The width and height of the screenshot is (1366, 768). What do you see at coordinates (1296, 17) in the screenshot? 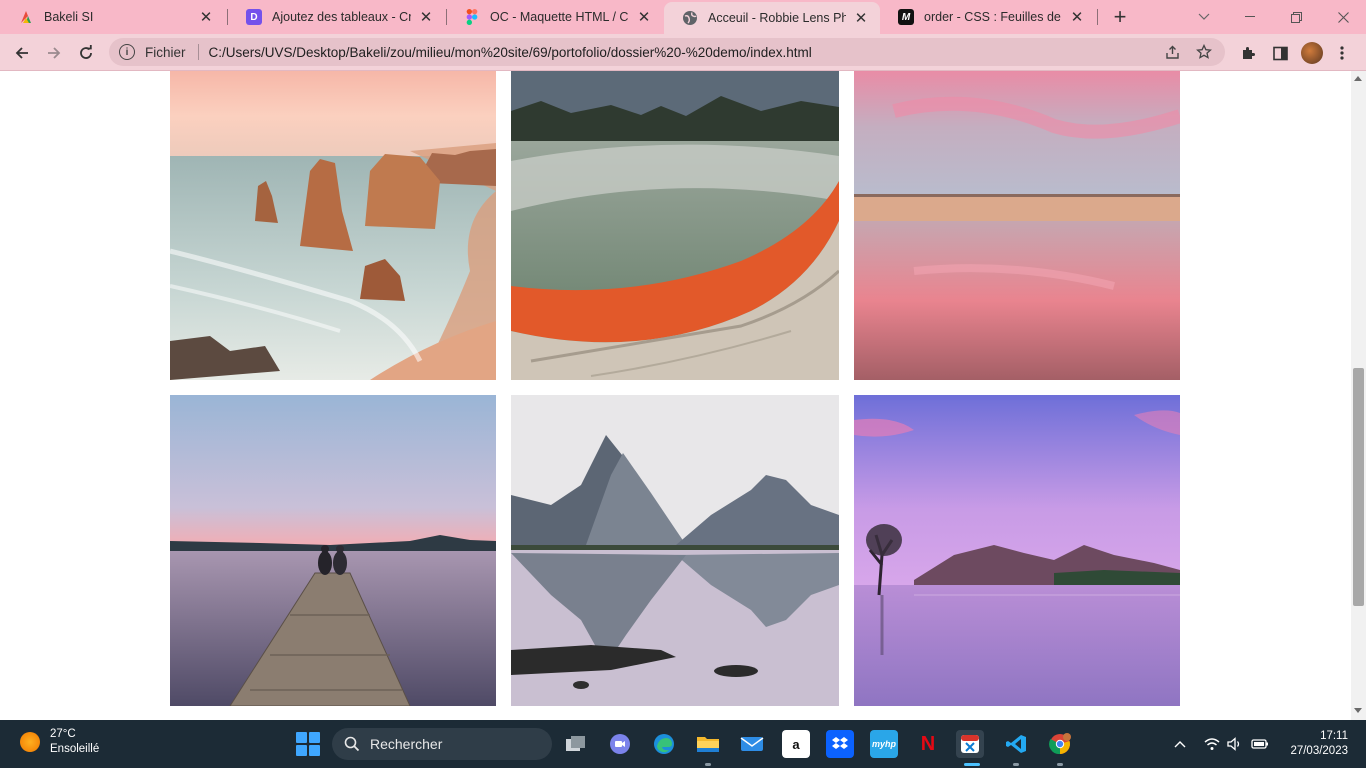
I see `restore-button` at bounding box center [1296, 17].